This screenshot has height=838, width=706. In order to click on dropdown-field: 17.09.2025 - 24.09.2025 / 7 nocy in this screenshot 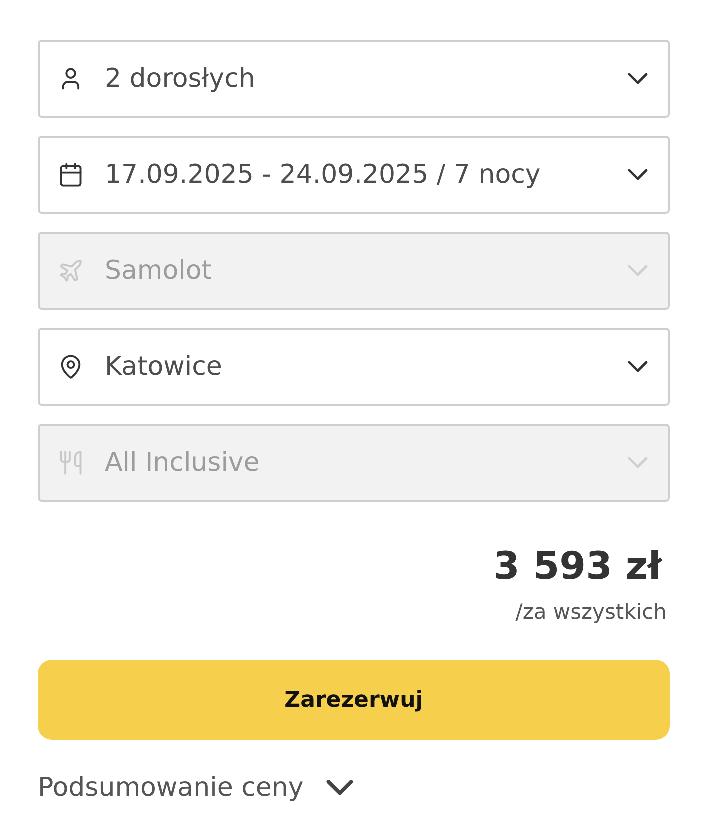, I will do `click(354, 175)`.